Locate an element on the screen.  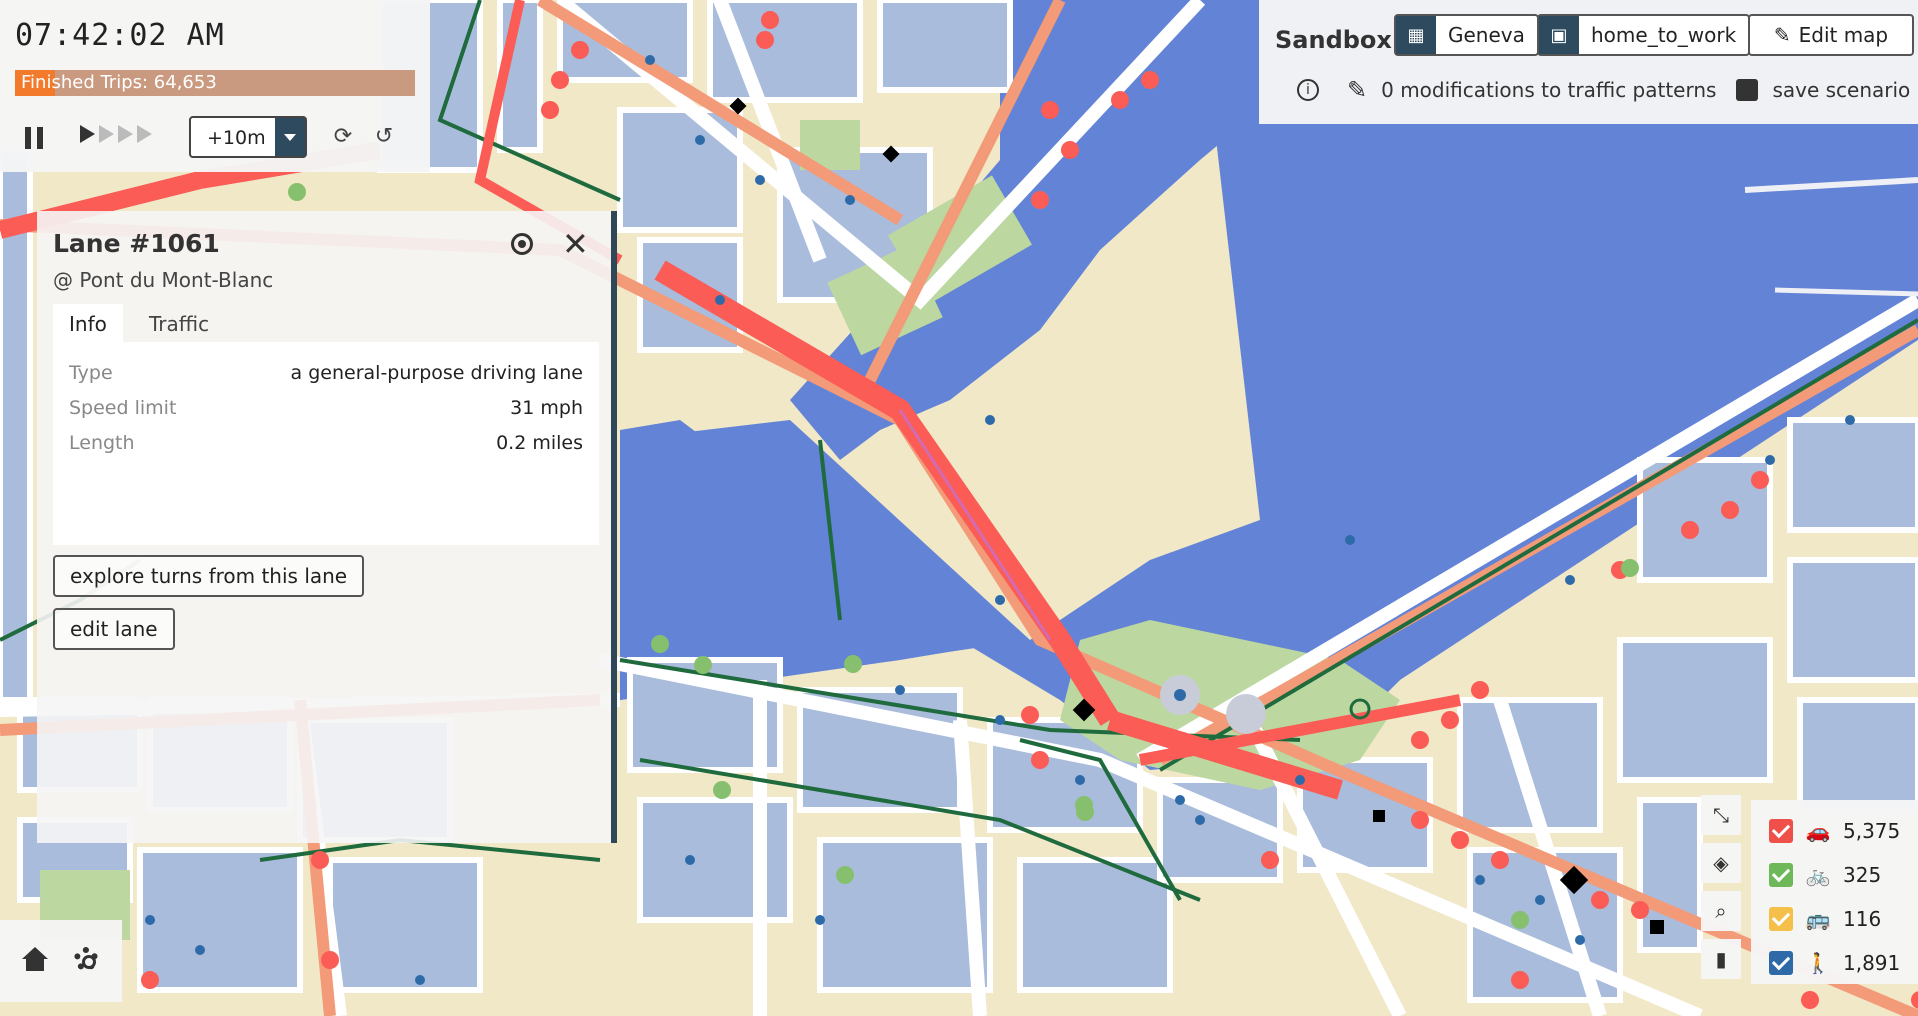
legend-row-bike: 🚲 325 is located at coordinates (1825, 875).